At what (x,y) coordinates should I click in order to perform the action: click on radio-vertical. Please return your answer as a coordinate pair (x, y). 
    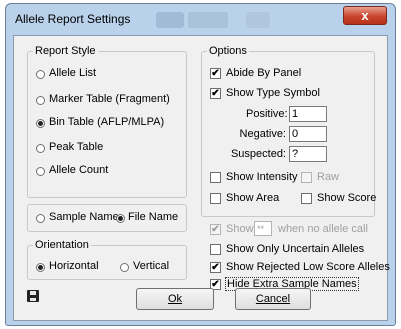
    Looking at the image, I should click on (124, 267).